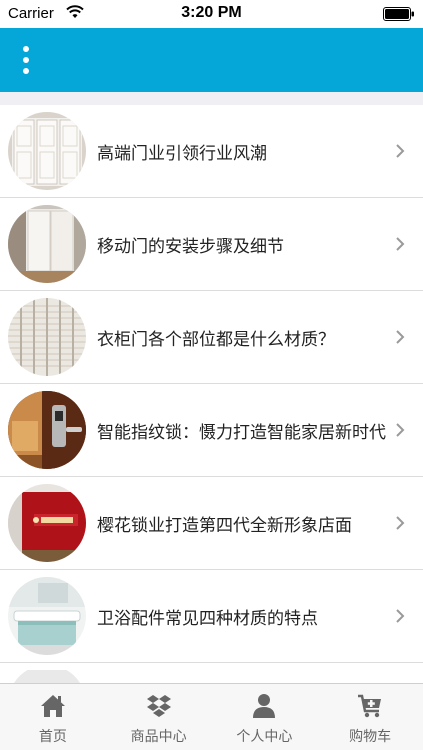  What do you see at coordinates (158, 706) in the screenshot?
I see `dropbox-icon` at bounding box center [158, 706].